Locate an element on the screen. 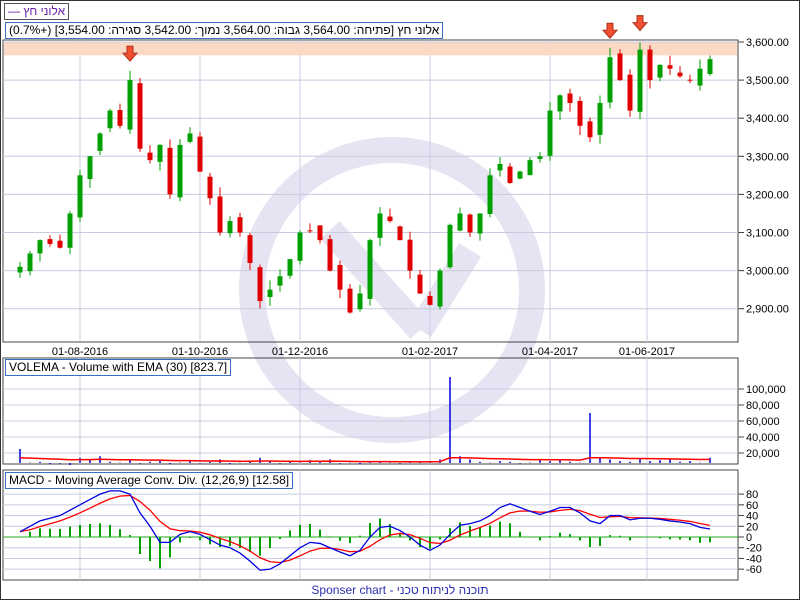 The image size is (800, 600). y-tick-label-macd: -40 is located at coordinates (754, 559).